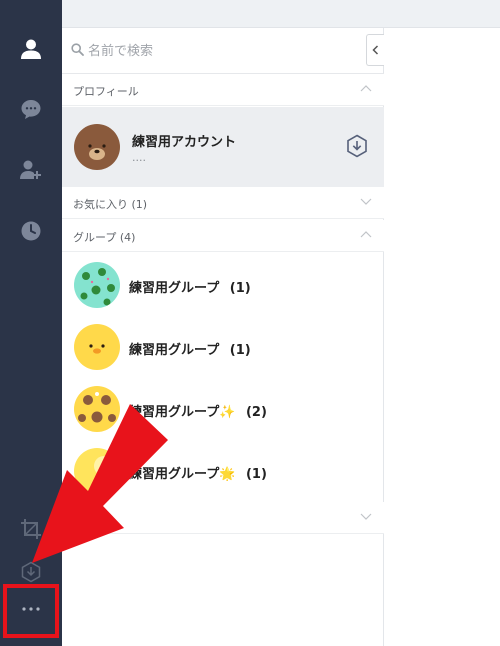 The image size is (500, 646). I want to click on chevron-left-icon, so click(375, 50).